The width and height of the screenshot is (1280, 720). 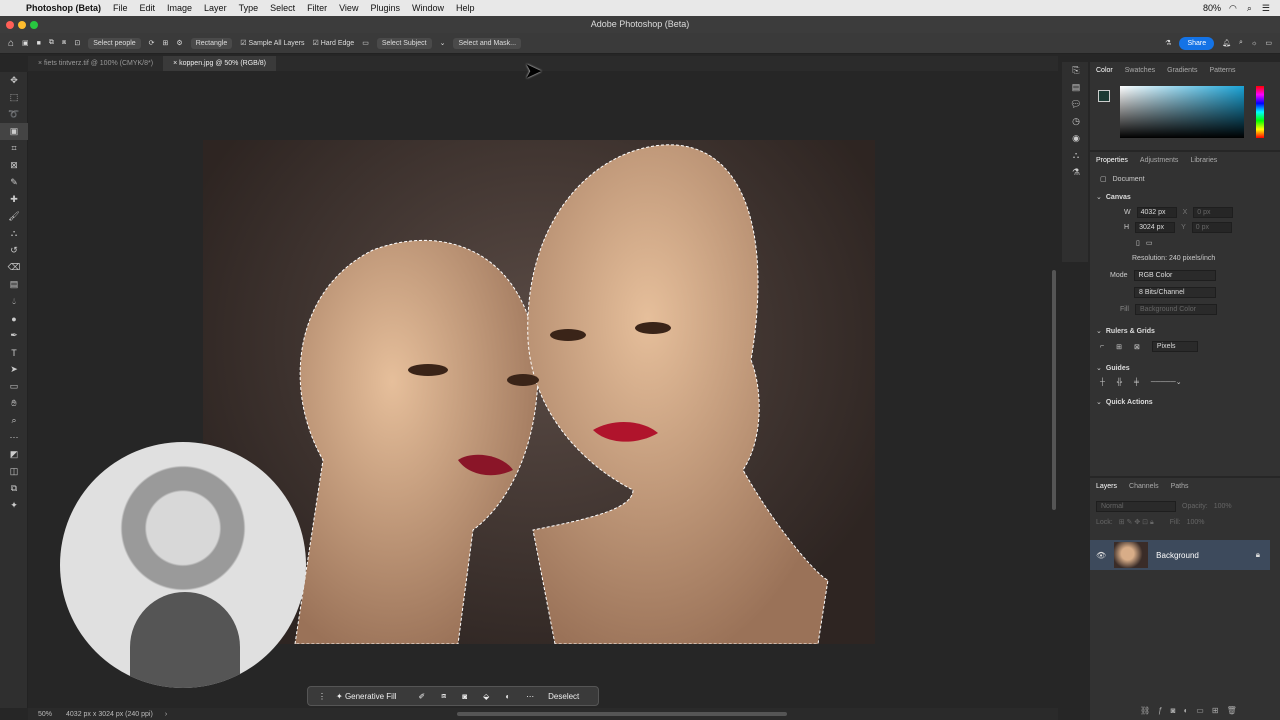 I want to click on drag-handle-icon: ⋮, so click(x=322, y=696).